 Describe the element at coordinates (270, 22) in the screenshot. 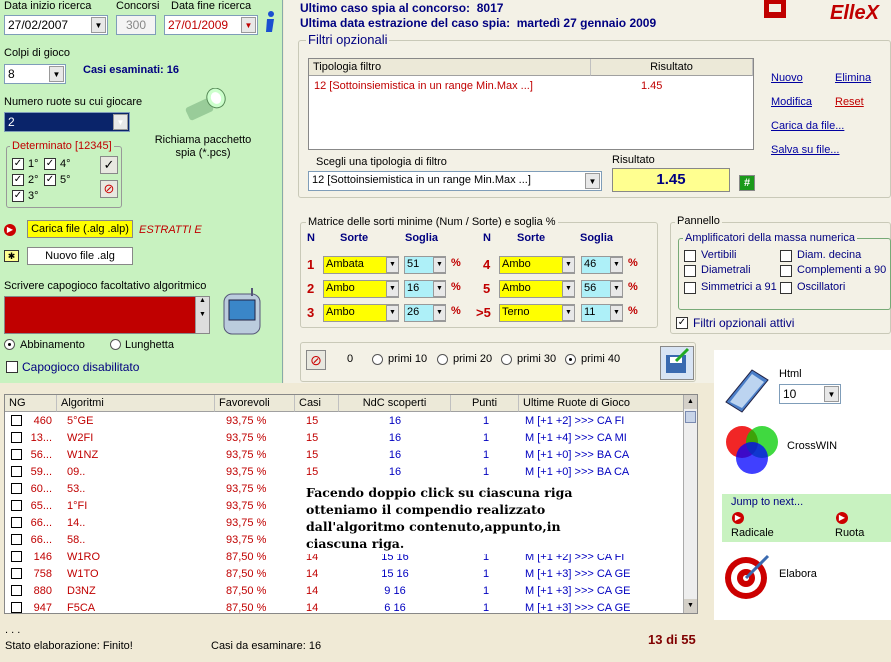

I see `info-icon` at that location.